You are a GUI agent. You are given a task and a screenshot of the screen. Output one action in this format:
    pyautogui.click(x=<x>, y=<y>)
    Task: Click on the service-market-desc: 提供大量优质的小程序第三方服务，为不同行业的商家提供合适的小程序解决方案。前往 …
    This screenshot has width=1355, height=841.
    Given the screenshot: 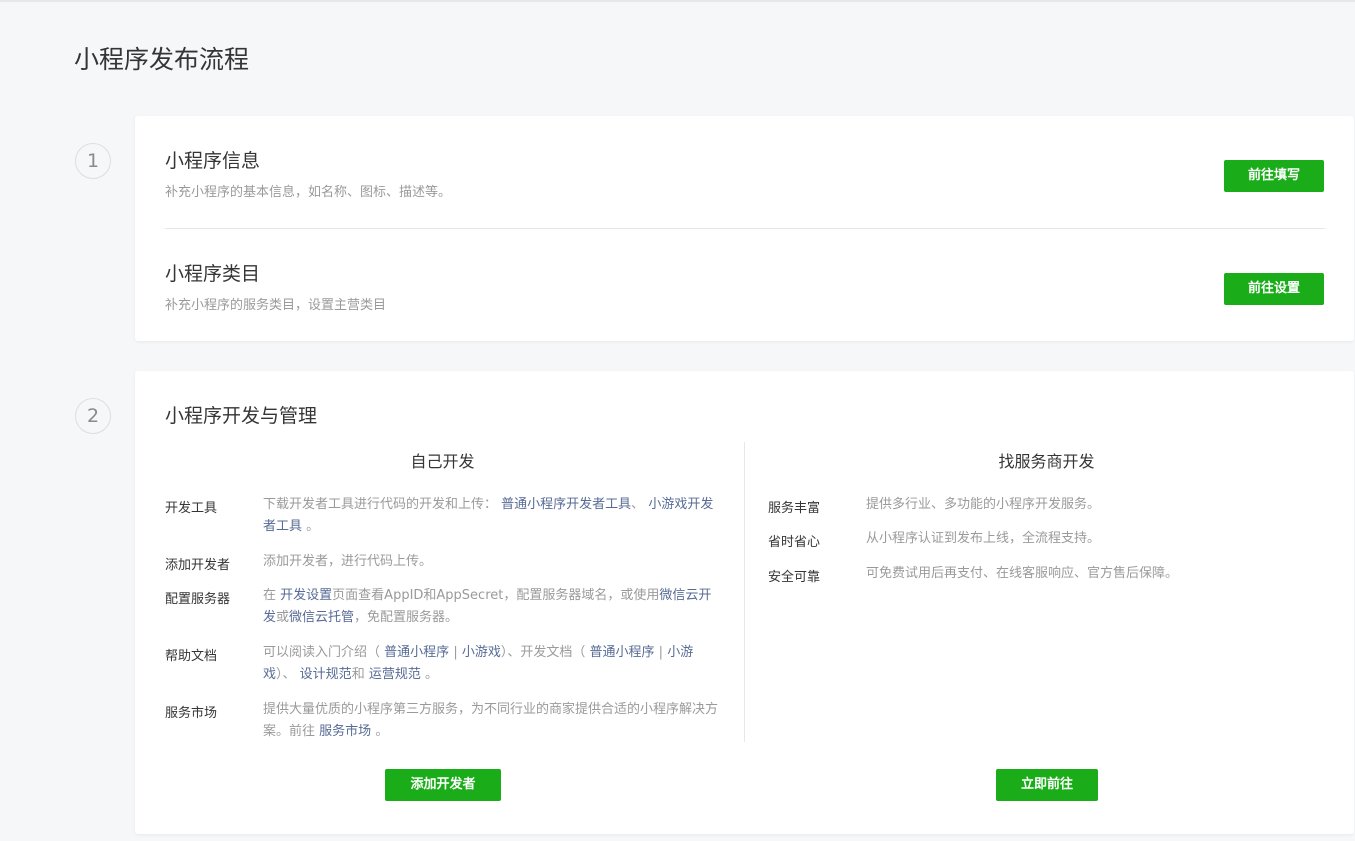 What is the action you would take?
    pyautogui.click(x=491, y=720)
    